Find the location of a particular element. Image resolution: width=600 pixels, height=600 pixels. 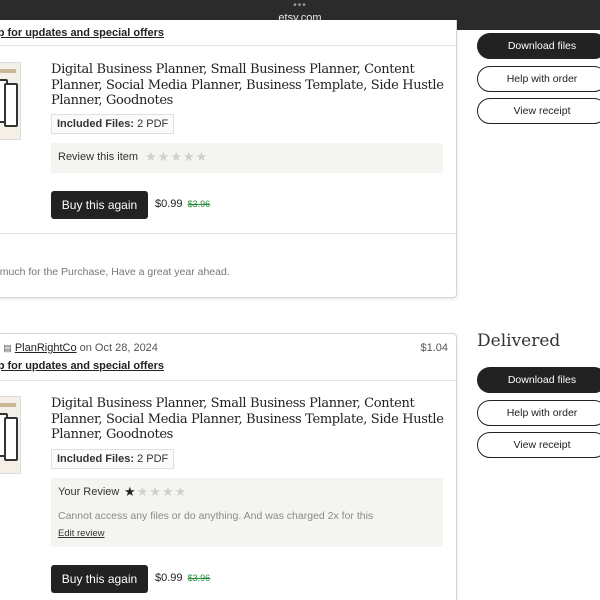

order-date: on Oct 28, 2024 is located at coordinates (118, 348).